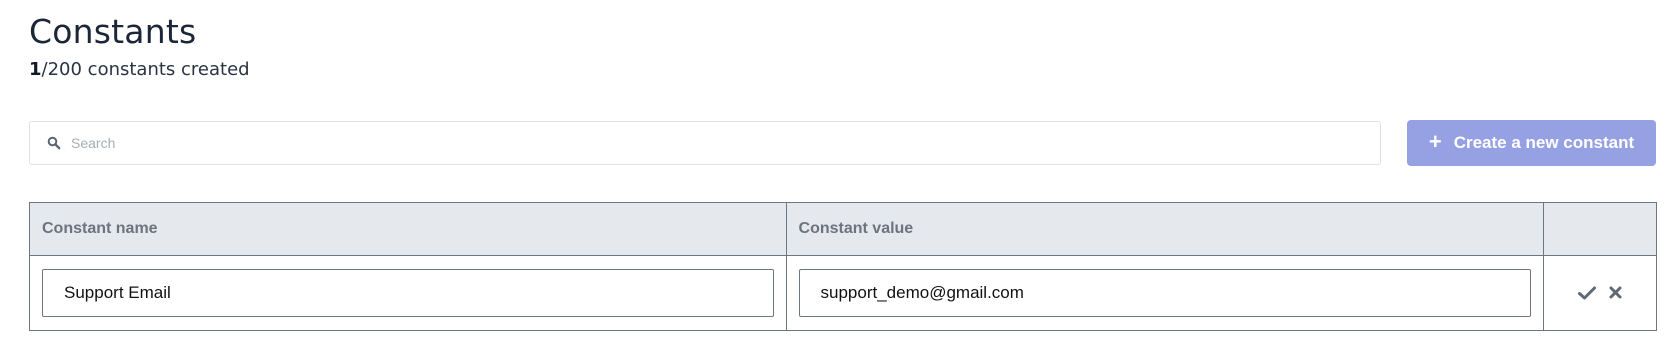 This screenshot has height=358, width=1669. What do you see at coordinates (1165, 229) in the screenshot?
I see `column-header-value: Constant value` at bounding box center [1165, 229].